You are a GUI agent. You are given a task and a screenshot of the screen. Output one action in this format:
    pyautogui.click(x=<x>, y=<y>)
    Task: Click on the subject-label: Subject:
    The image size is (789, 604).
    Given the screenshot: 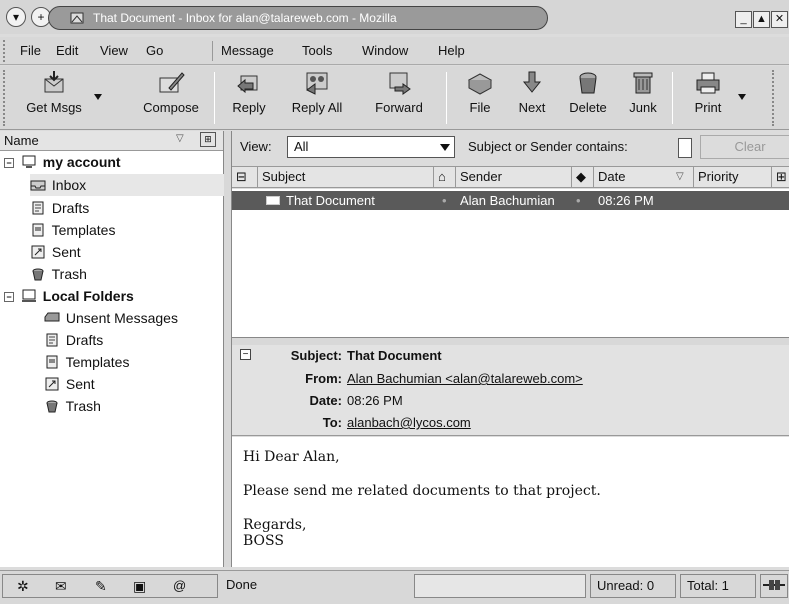 What is the action you would take?
    pyautogui.click(x=316, y=355)
    